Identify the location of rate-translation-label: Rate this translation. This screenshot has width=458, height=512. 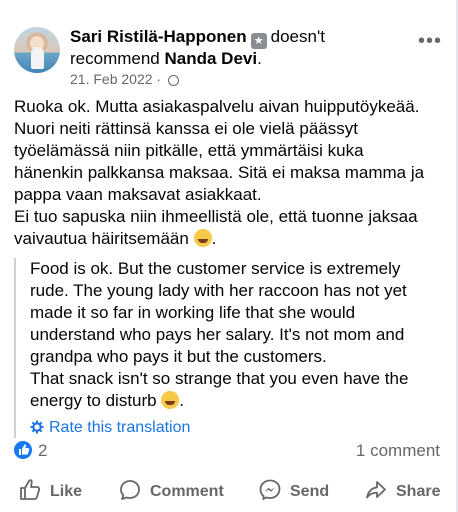
(120, 427).